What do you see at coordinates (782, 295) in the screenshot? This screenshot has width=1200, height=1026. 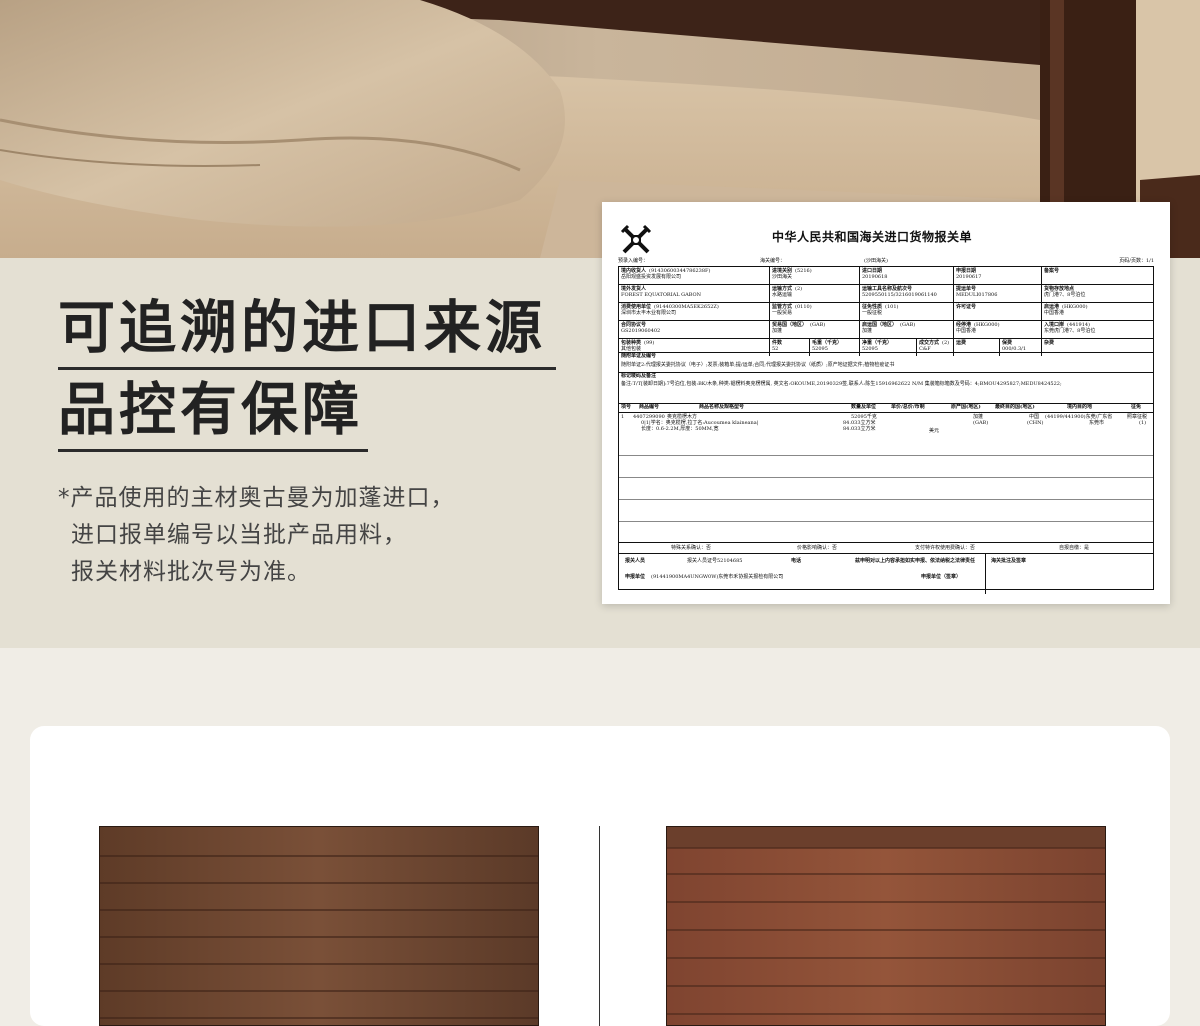 I see `cell-value: 水路运输` at bounding box center [782, 295].